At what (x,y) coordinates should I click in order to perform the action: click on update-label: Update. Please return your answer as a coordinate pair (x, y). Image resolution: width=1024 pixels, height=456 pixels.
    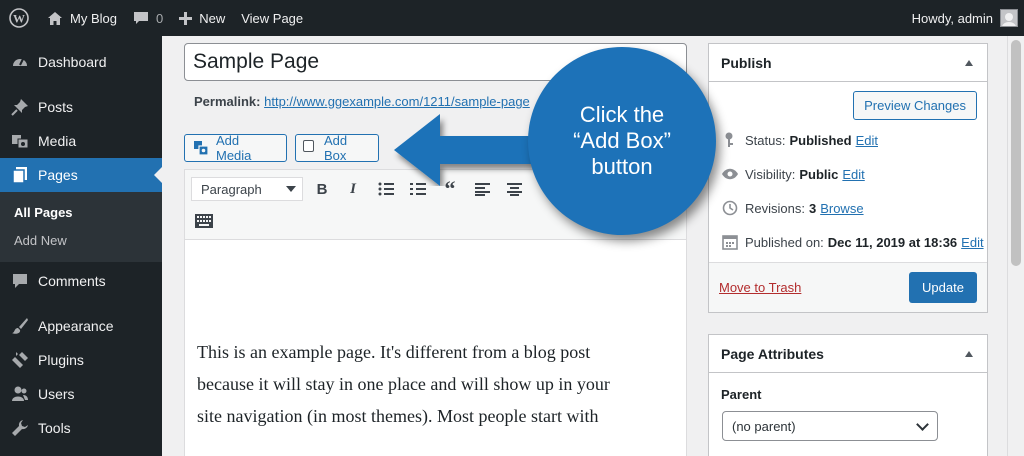
    Looking at the image, I should click on (943, 287).